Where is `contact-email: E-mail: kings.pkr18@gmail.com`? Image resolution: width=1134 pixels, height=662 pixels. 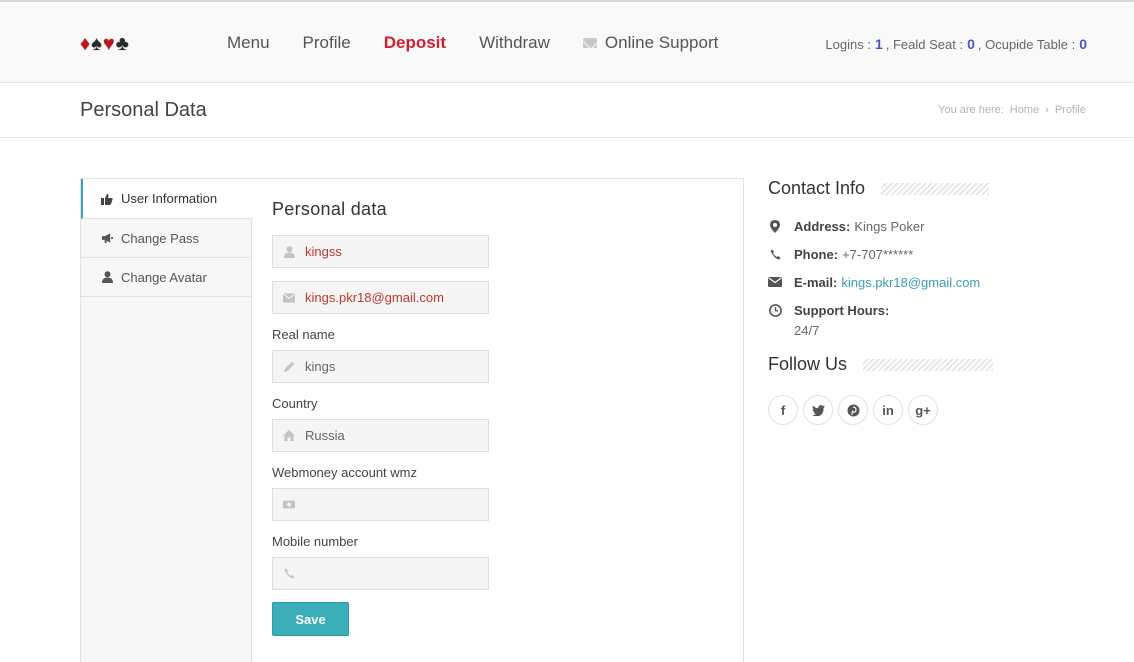
contact-email: E-mail: kings.pkr18@gmail.com is located at coordinates (888, 283).